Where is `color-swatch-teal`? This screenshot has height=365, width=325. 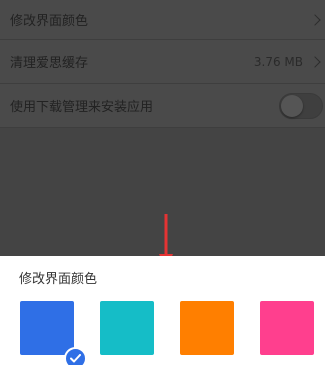 color-swatch-teal is located at coordinates (127, 328).